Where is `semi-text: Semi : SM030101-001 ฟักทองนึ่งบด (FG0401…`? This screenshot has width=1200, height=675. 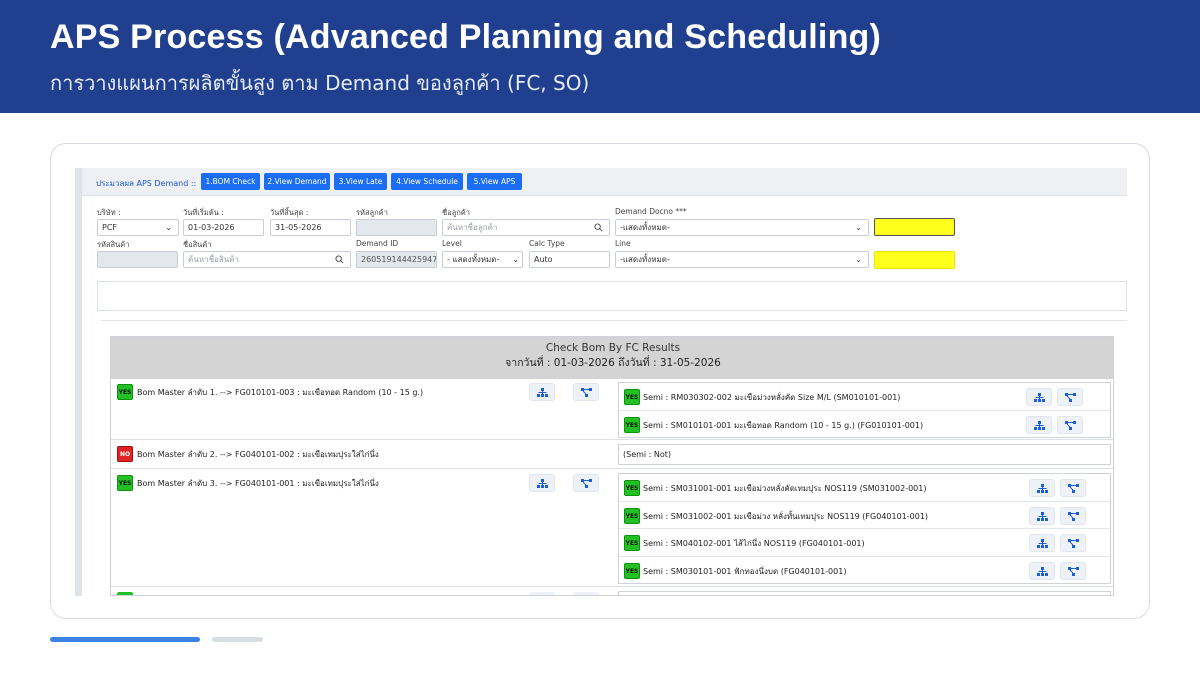 semi-text: Semi : SM030101-001 ฟักทองนึ่งบด (FG0401… is located at coordinates (745, 571).